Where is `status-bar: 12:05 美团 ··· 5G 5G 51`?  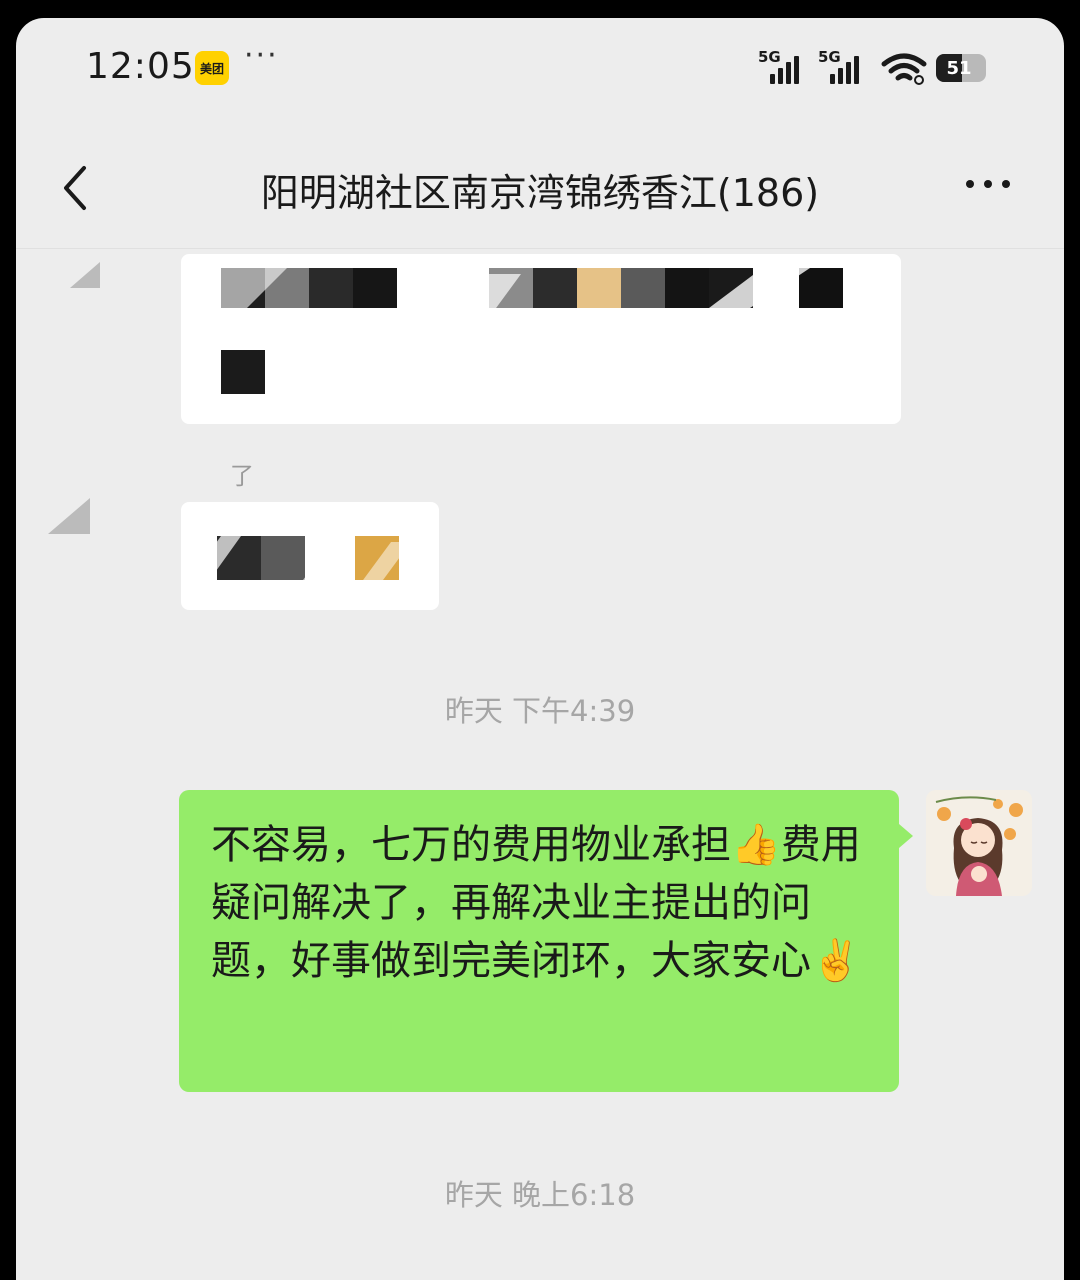 status-bar: 12:05 美团 ··· 5G 5G 51 is located at coordinates (540, 73).